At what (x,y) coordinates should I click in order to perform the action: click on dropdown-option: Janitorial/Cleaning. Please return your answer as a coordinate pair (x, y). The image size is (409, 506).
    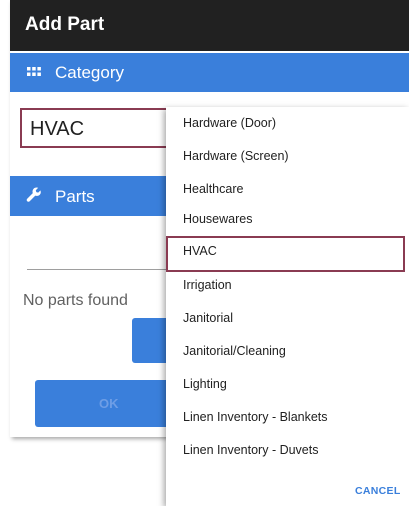
    Looking at the image, I should click on (287, 352).